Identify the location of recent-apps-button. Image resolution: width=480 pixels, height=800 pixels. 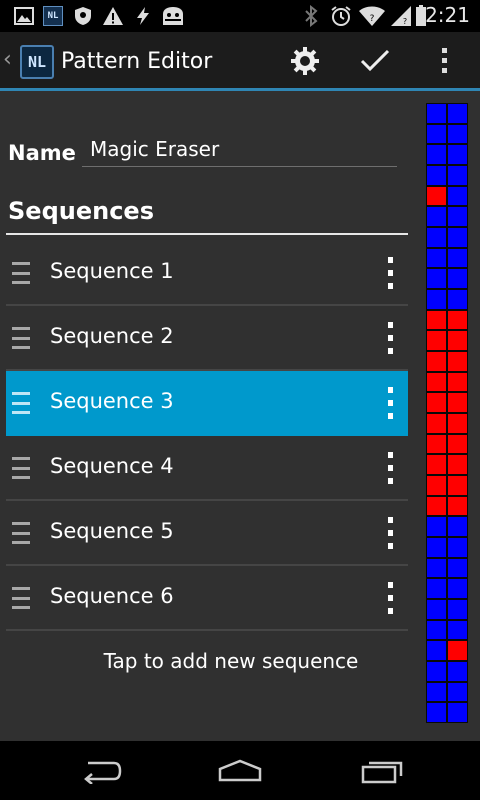
(382, 771).